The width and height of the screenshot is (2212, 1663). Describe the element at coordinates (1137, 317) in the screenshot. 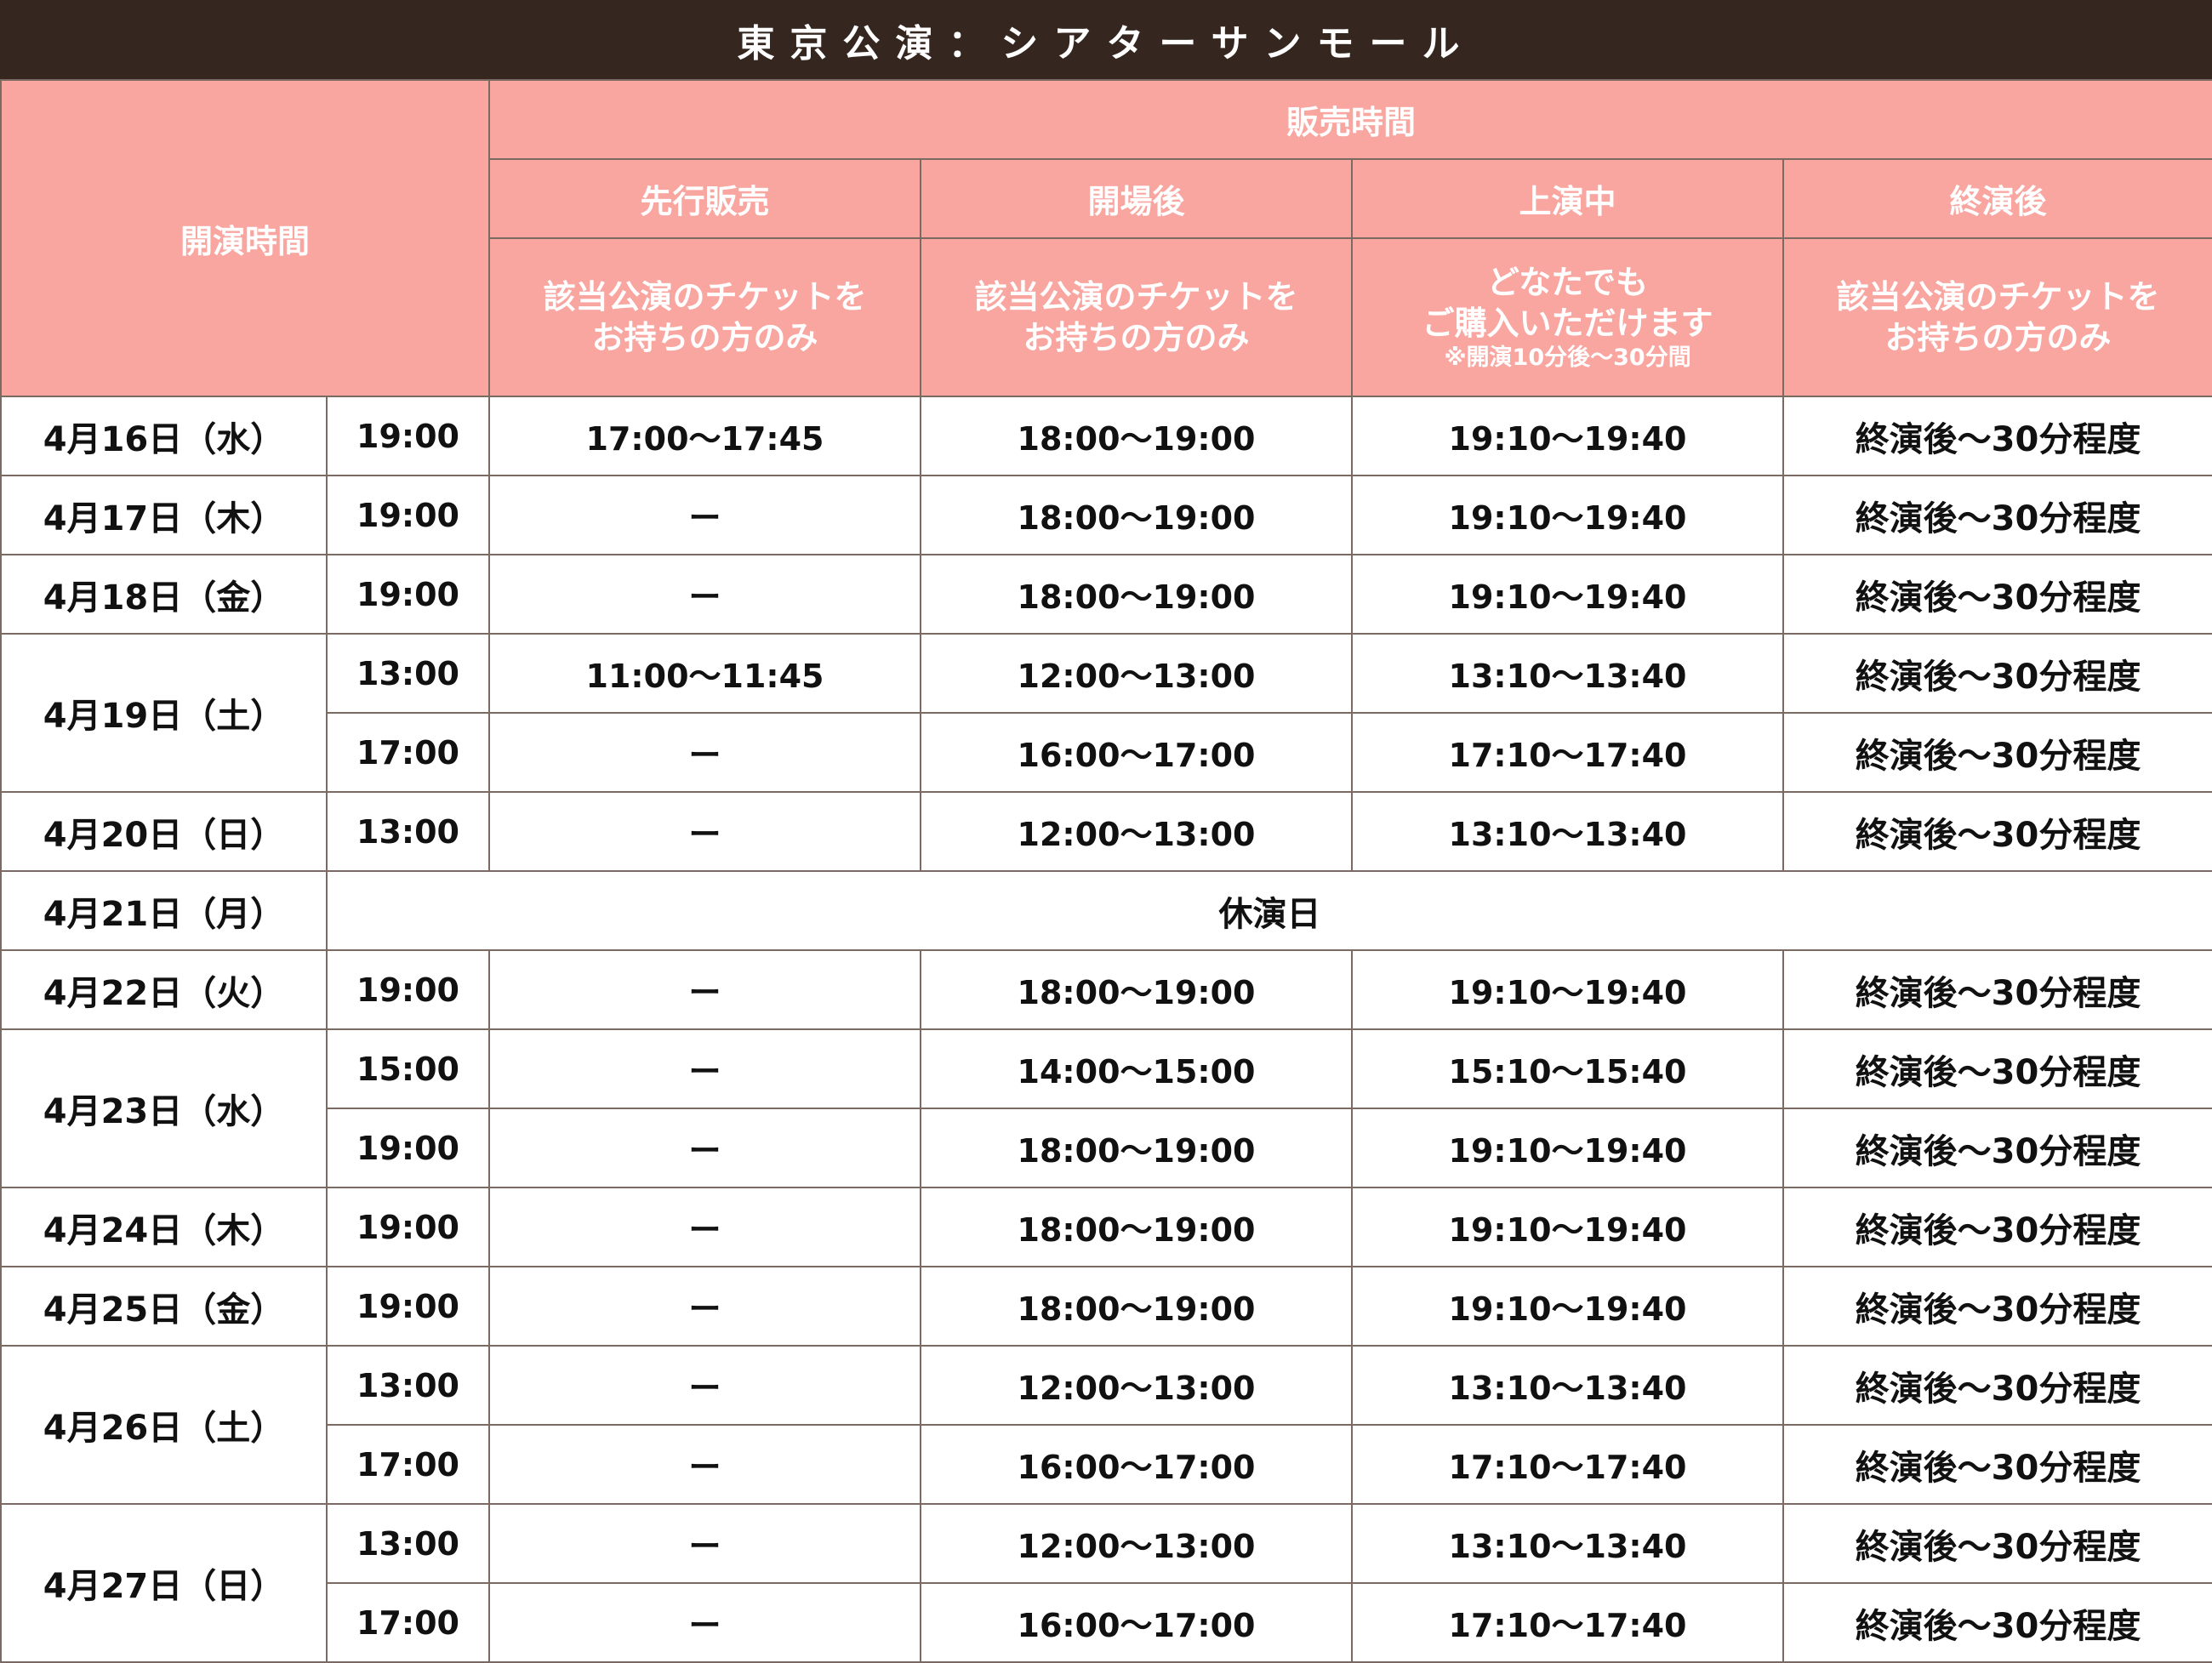

I see `col-note-after-opening: 該当公演のチケットを お持ちの方のみ` at that location.